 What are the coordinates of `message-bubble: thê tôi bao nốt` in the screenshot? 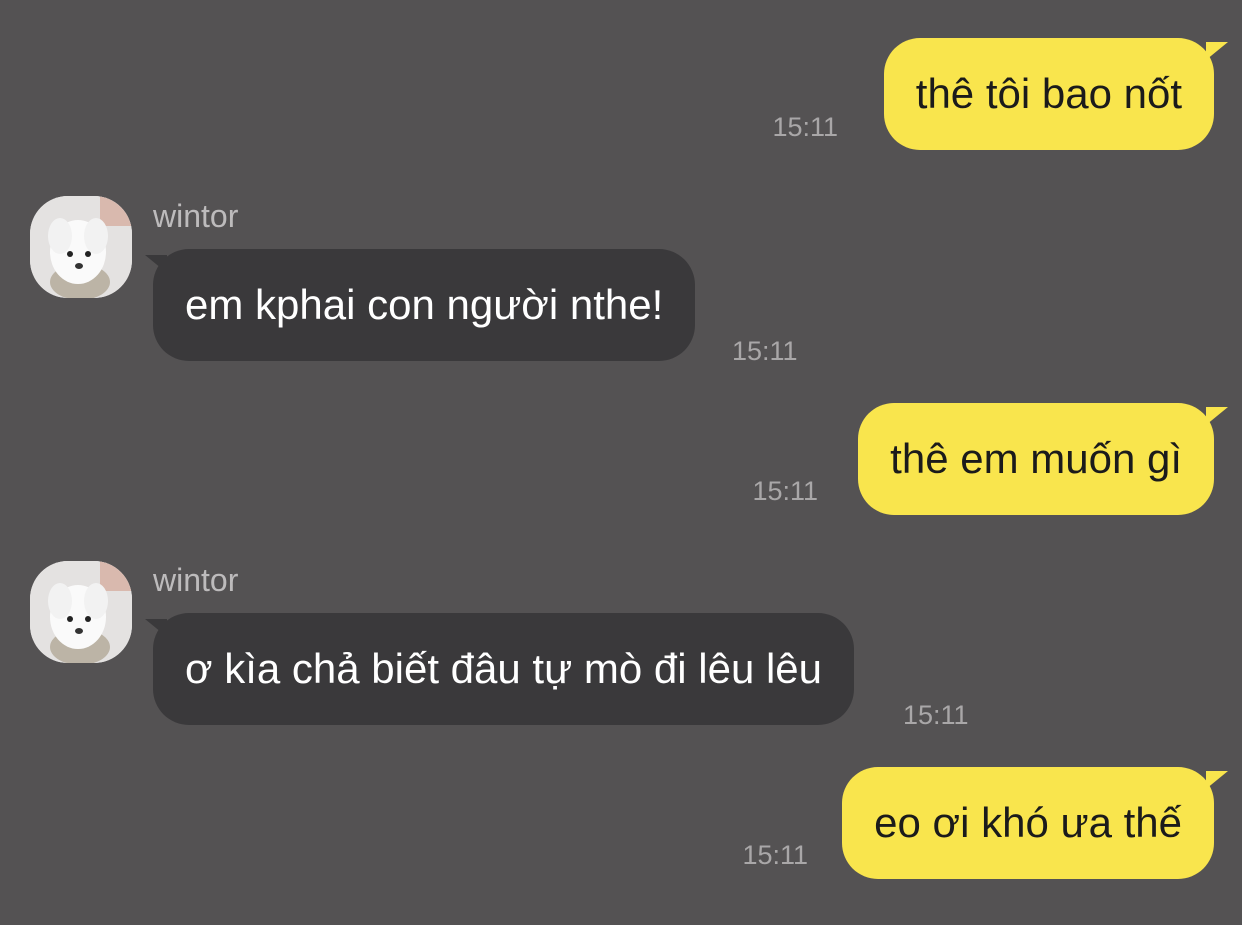 It's located at (1048, 94).